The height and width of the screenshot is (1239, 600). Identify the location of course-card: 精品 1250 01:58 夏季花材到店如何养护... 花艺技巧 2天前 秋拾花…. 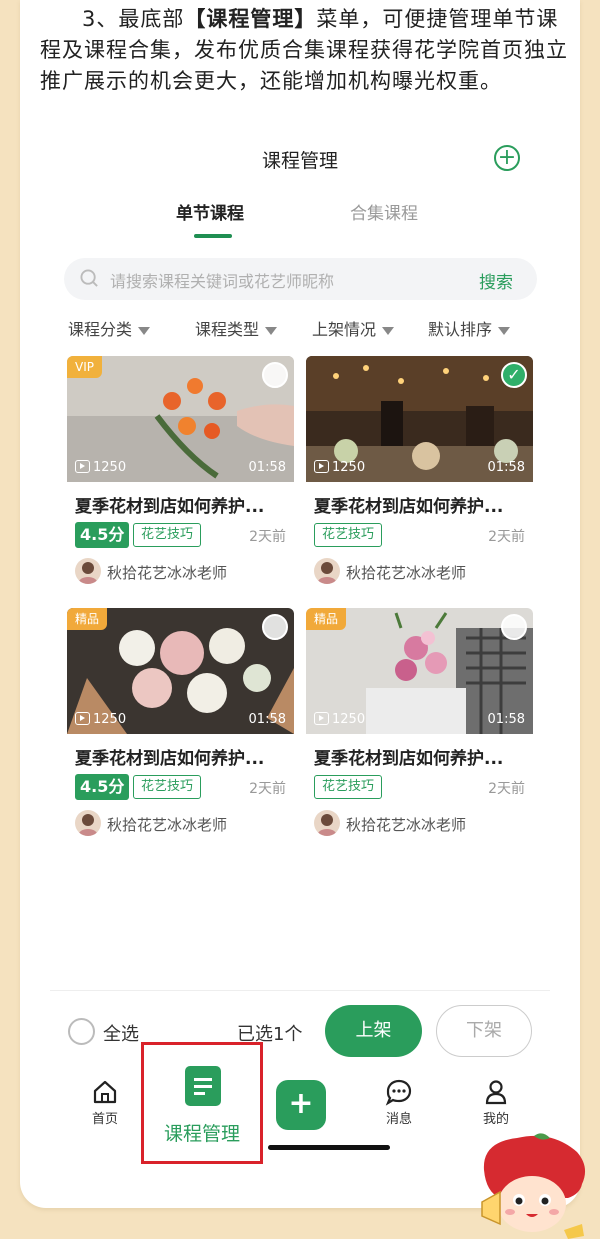
(419, 726).